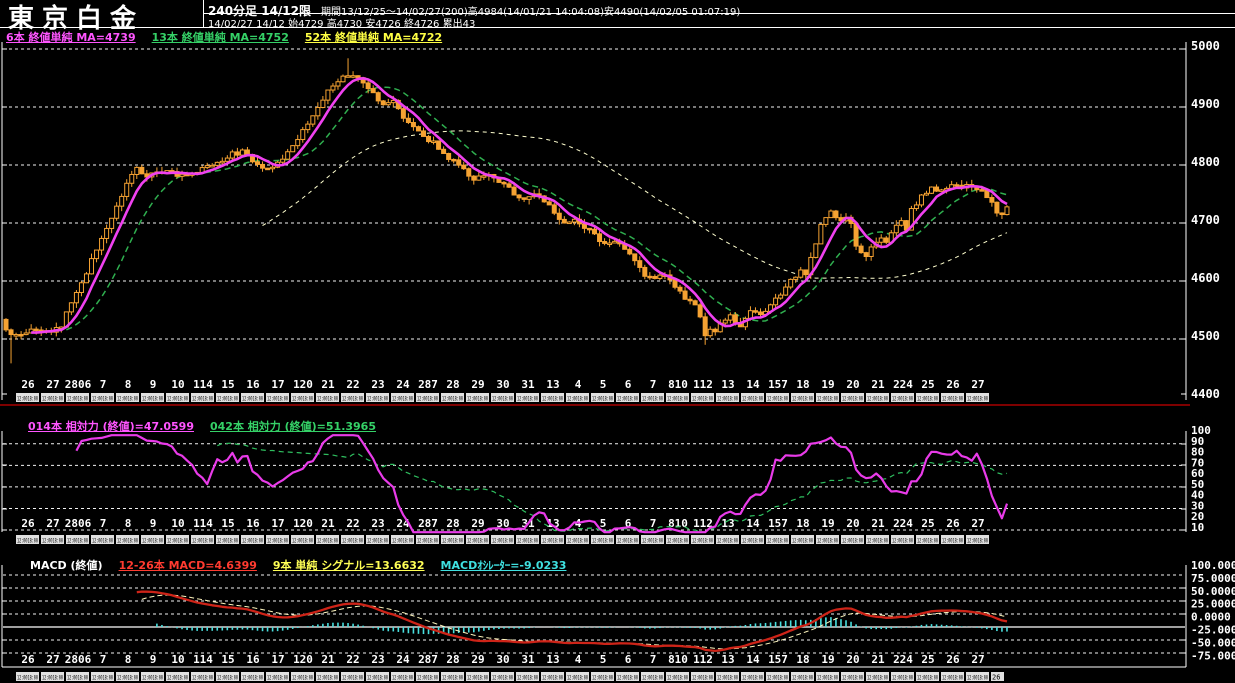 This screenshot has width=1235, height=683. Describe the element at coordinates (227, 523) in the screenshot. I see `svg-text: 15` at that location.